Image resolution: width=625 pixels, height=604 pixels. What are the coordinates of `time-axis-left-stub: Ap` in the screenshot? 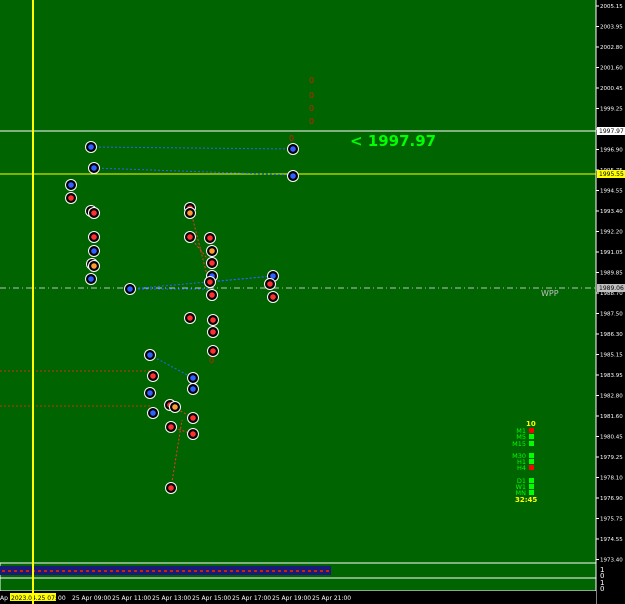 It's located at (4, 598).